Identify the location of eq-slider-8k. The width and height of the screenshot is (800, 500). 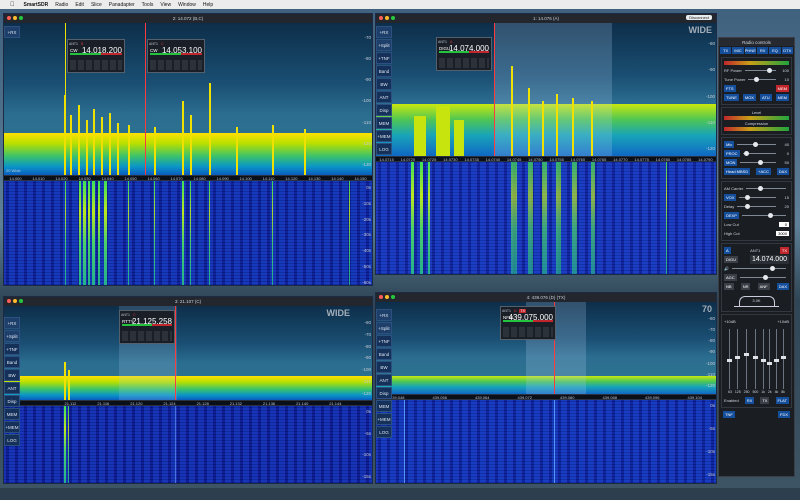
(783, 359).